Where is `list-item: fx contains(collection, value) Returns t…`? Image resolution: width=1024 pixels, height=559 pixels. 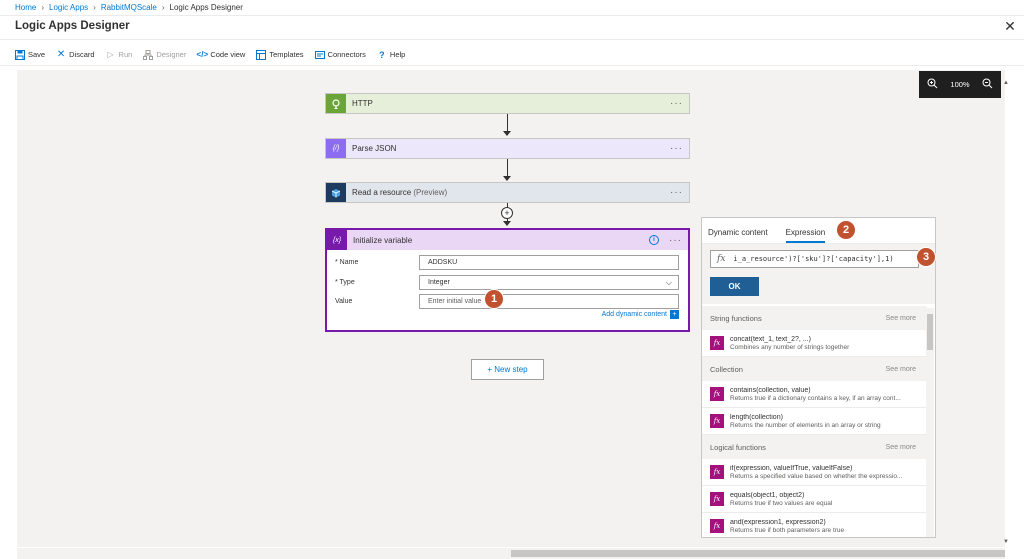
list-item: fx contains(collection, value) Returns t… is located at coordinates (814, 394).